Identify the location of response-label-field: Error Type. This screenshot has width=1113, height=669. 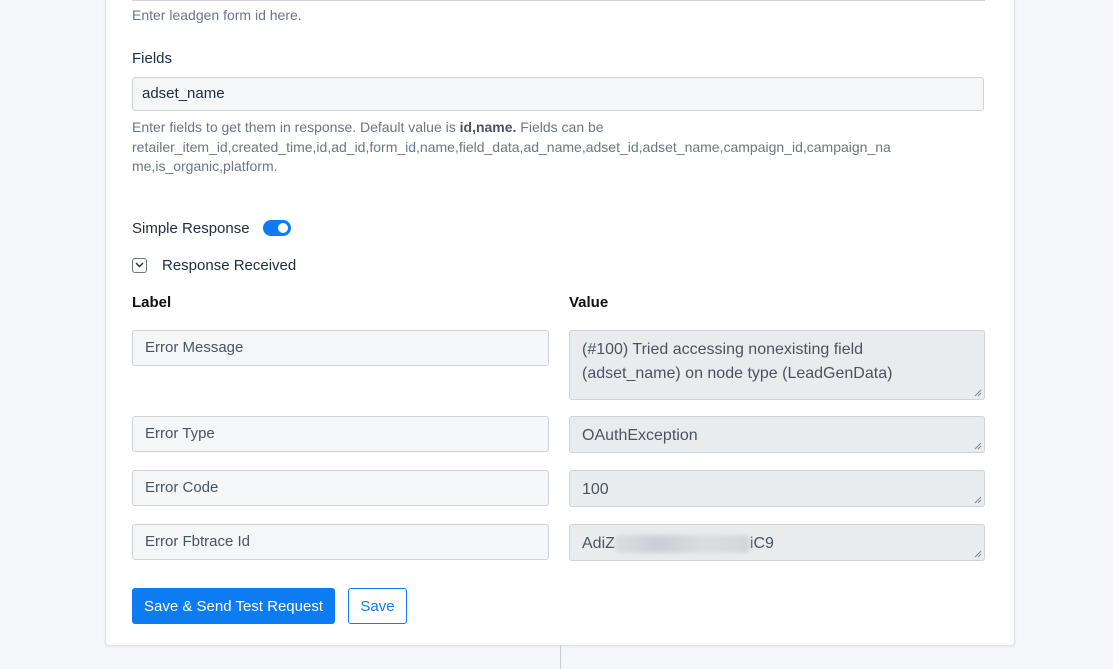
(340, 434).